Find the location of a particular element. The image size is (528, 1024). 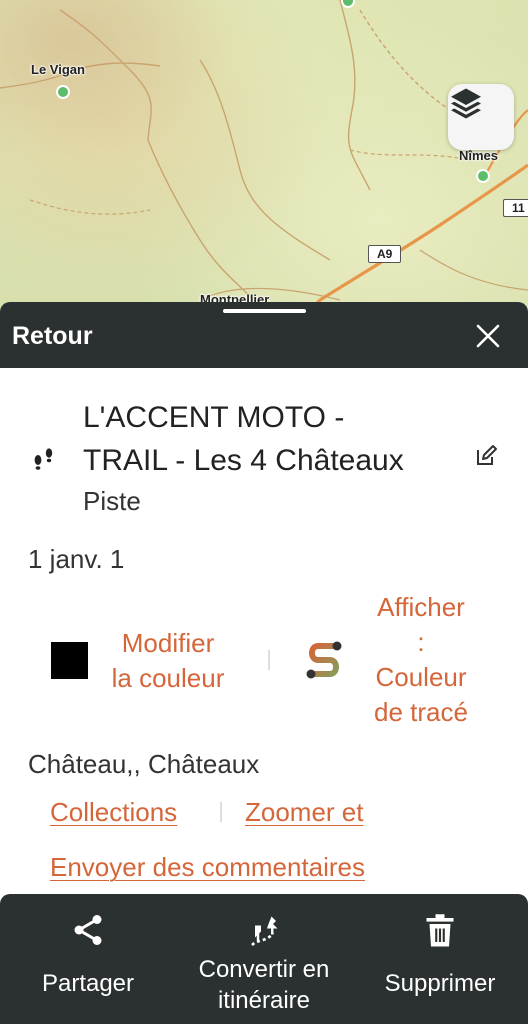

city-label-nimes: Nîmes is located at coordinates (479, 155).